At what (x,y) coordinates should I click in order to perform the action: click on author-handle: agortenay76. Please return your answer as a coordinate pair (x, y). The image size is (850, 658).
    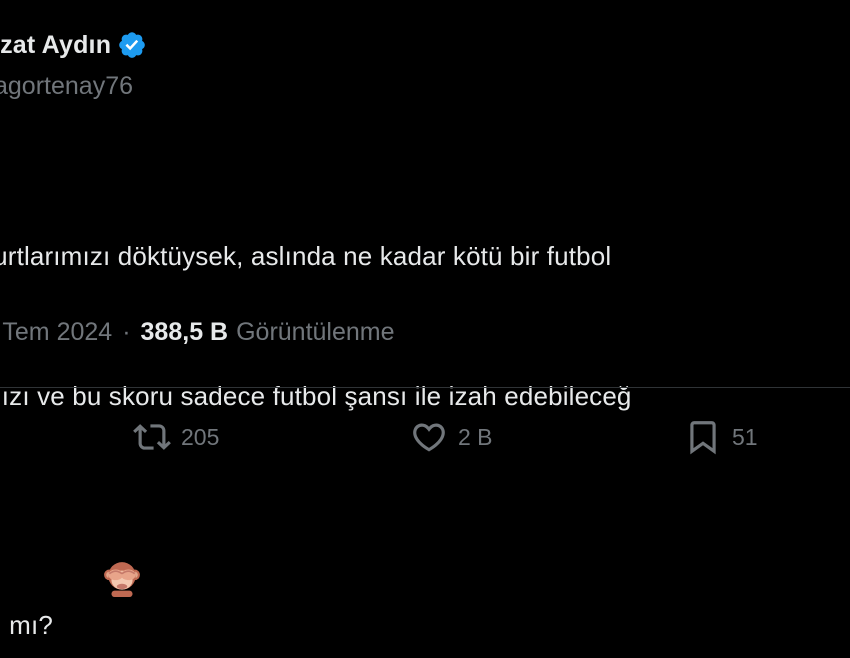
    Looking at the image, I should click on (66, 86).